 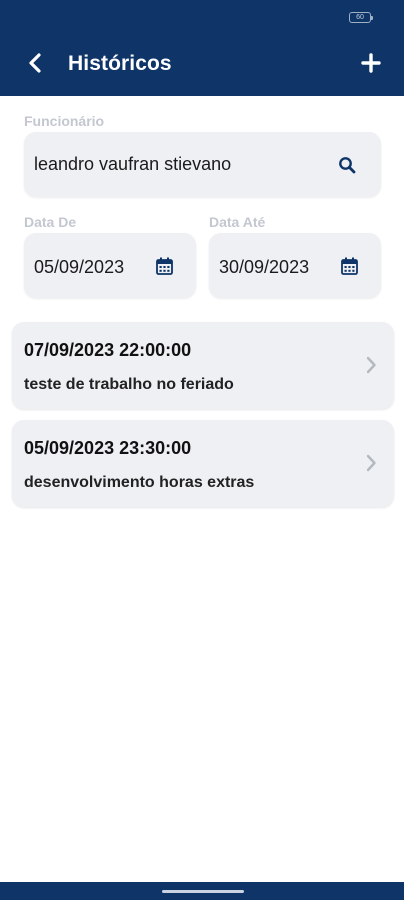 I want to click on add-button, so click(x=371, y=63).